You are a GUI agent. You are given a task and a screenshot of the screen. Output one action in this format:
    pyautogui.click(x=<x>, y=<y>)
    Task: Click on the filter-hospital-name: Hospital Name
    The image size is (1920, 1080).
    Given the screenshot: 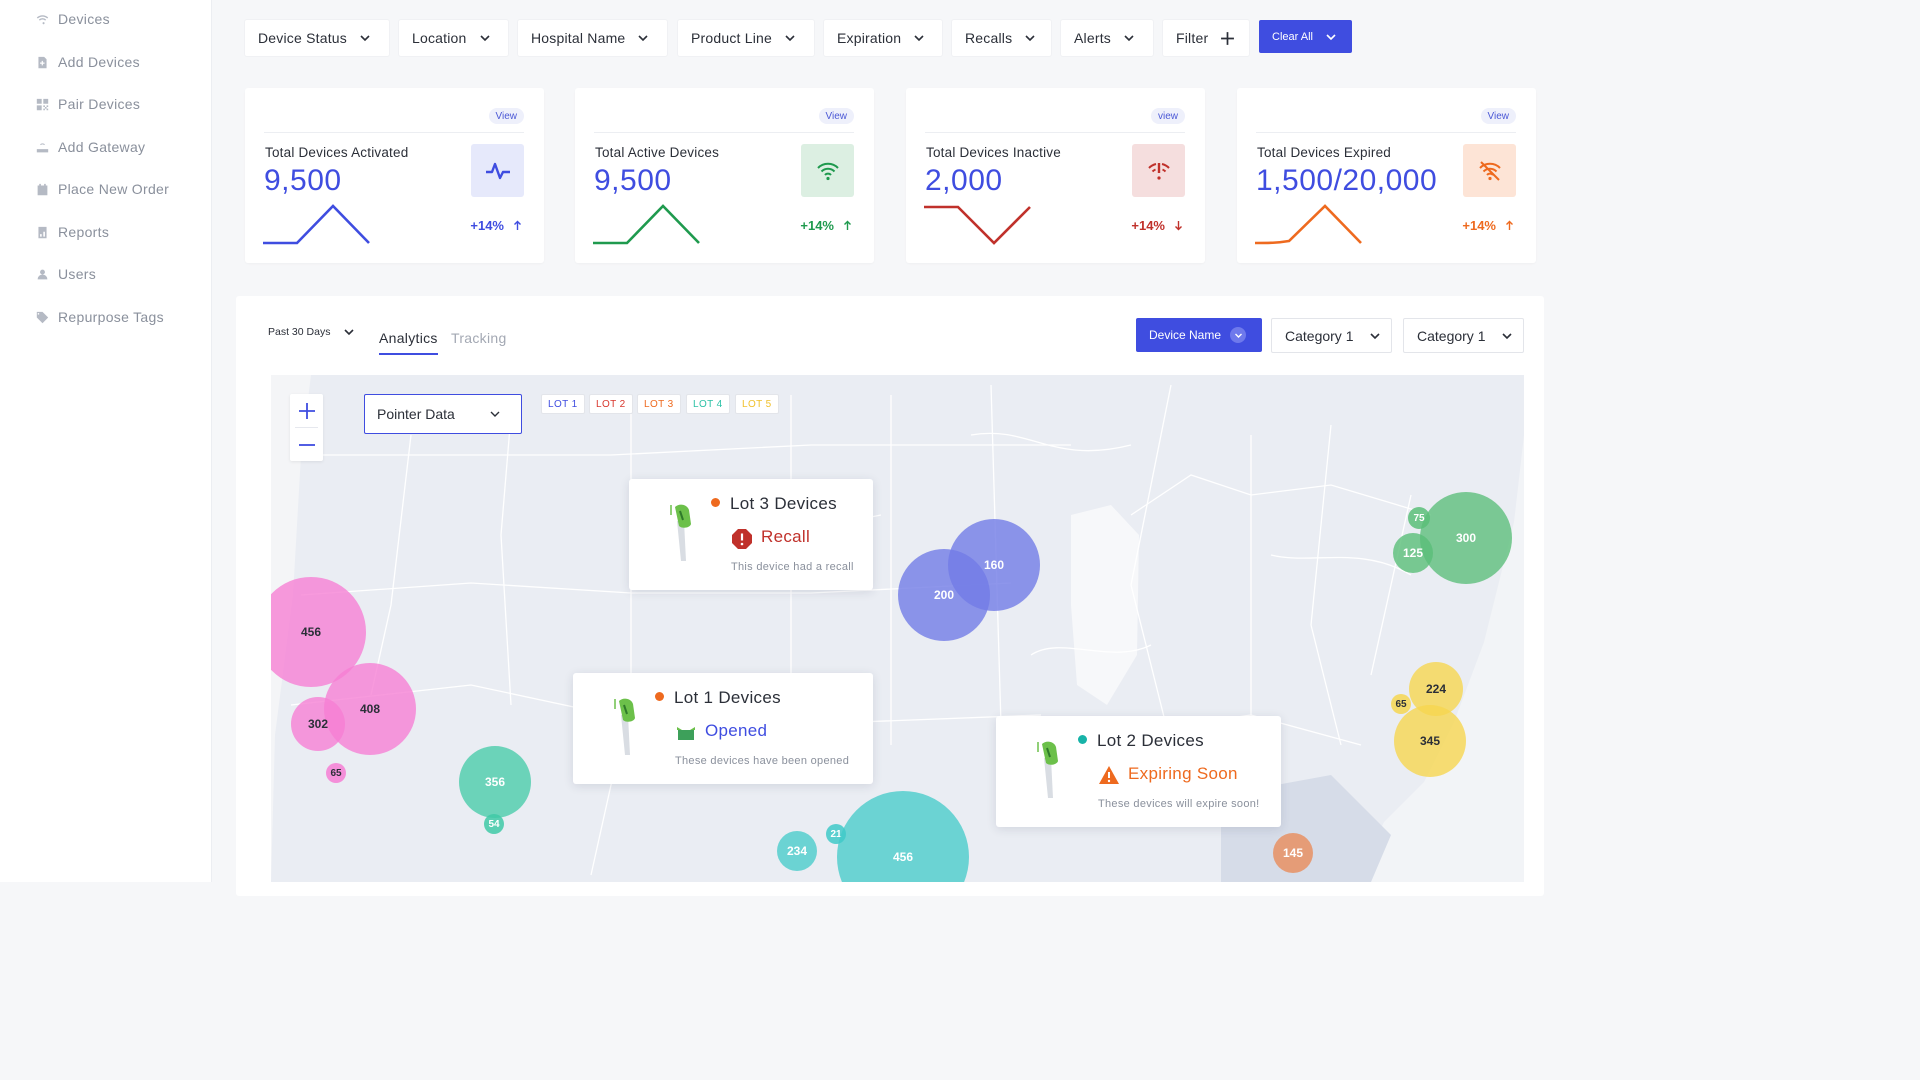 What is the action you would take?
    pyautogui.click(x=592, y=38)
    